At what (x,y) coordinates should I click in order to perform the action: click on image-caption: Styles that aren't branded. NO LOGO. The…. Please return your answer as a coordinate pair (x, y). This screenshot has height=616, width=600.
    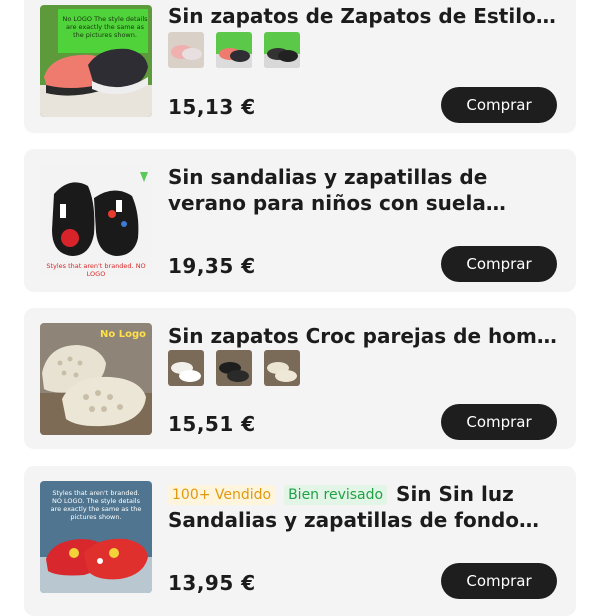
    Looking at the image, I should click on (96, 505).